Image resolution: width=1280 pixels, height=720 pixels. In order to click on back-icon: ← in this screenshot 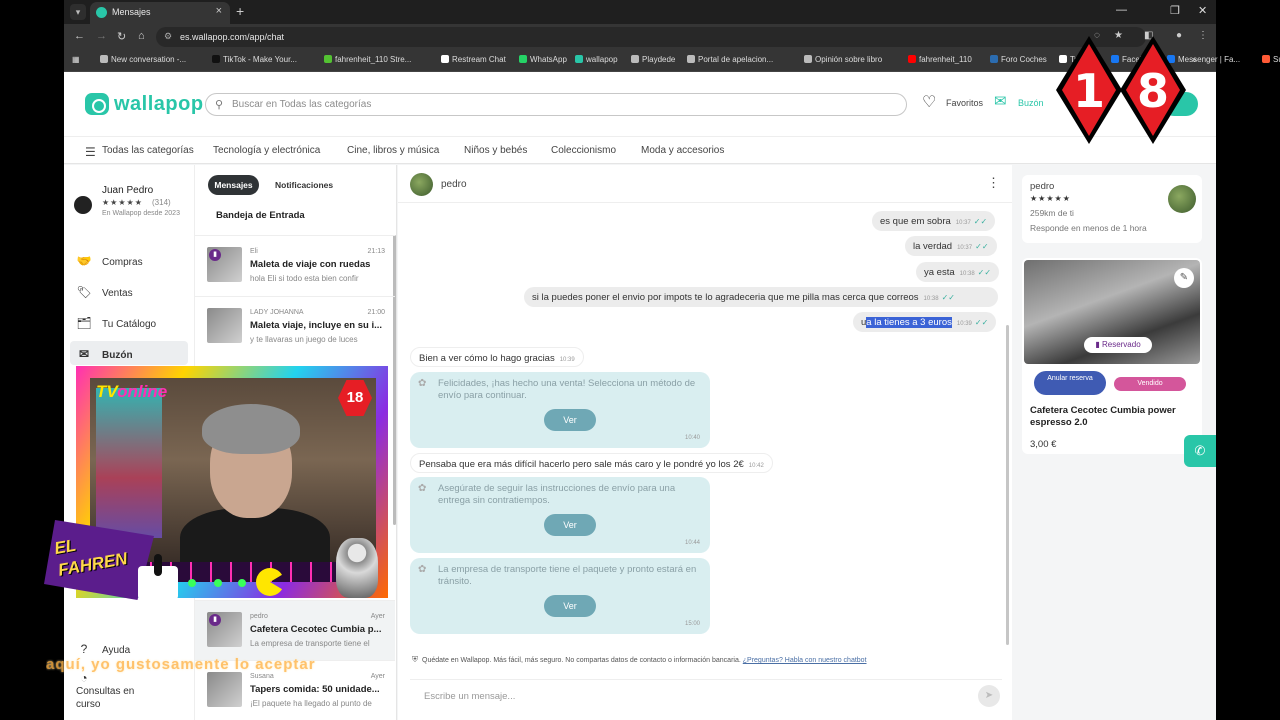, I will do `click(79, 36)`.